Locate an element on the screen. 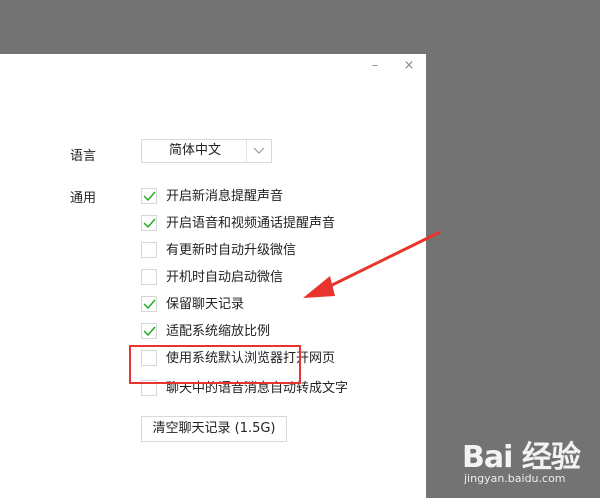 Image resolution: width=600 pixels, height=498 pixels. watermark-logo: Bai 经验 is located at coordinates (521, 457).